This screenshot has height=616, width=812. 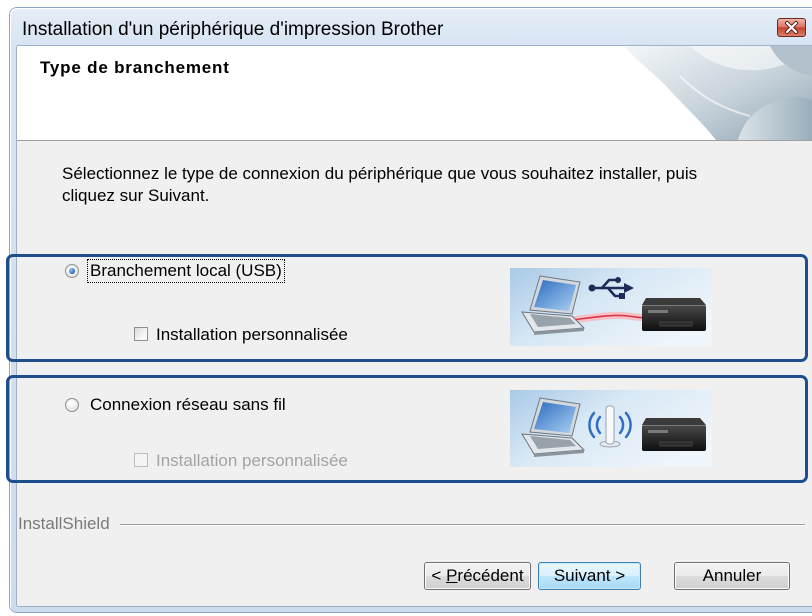 What do you see at coordinates (72, 405) in the screenshot?
I see `wireless-radio-button` at bounding box center [72, 405].